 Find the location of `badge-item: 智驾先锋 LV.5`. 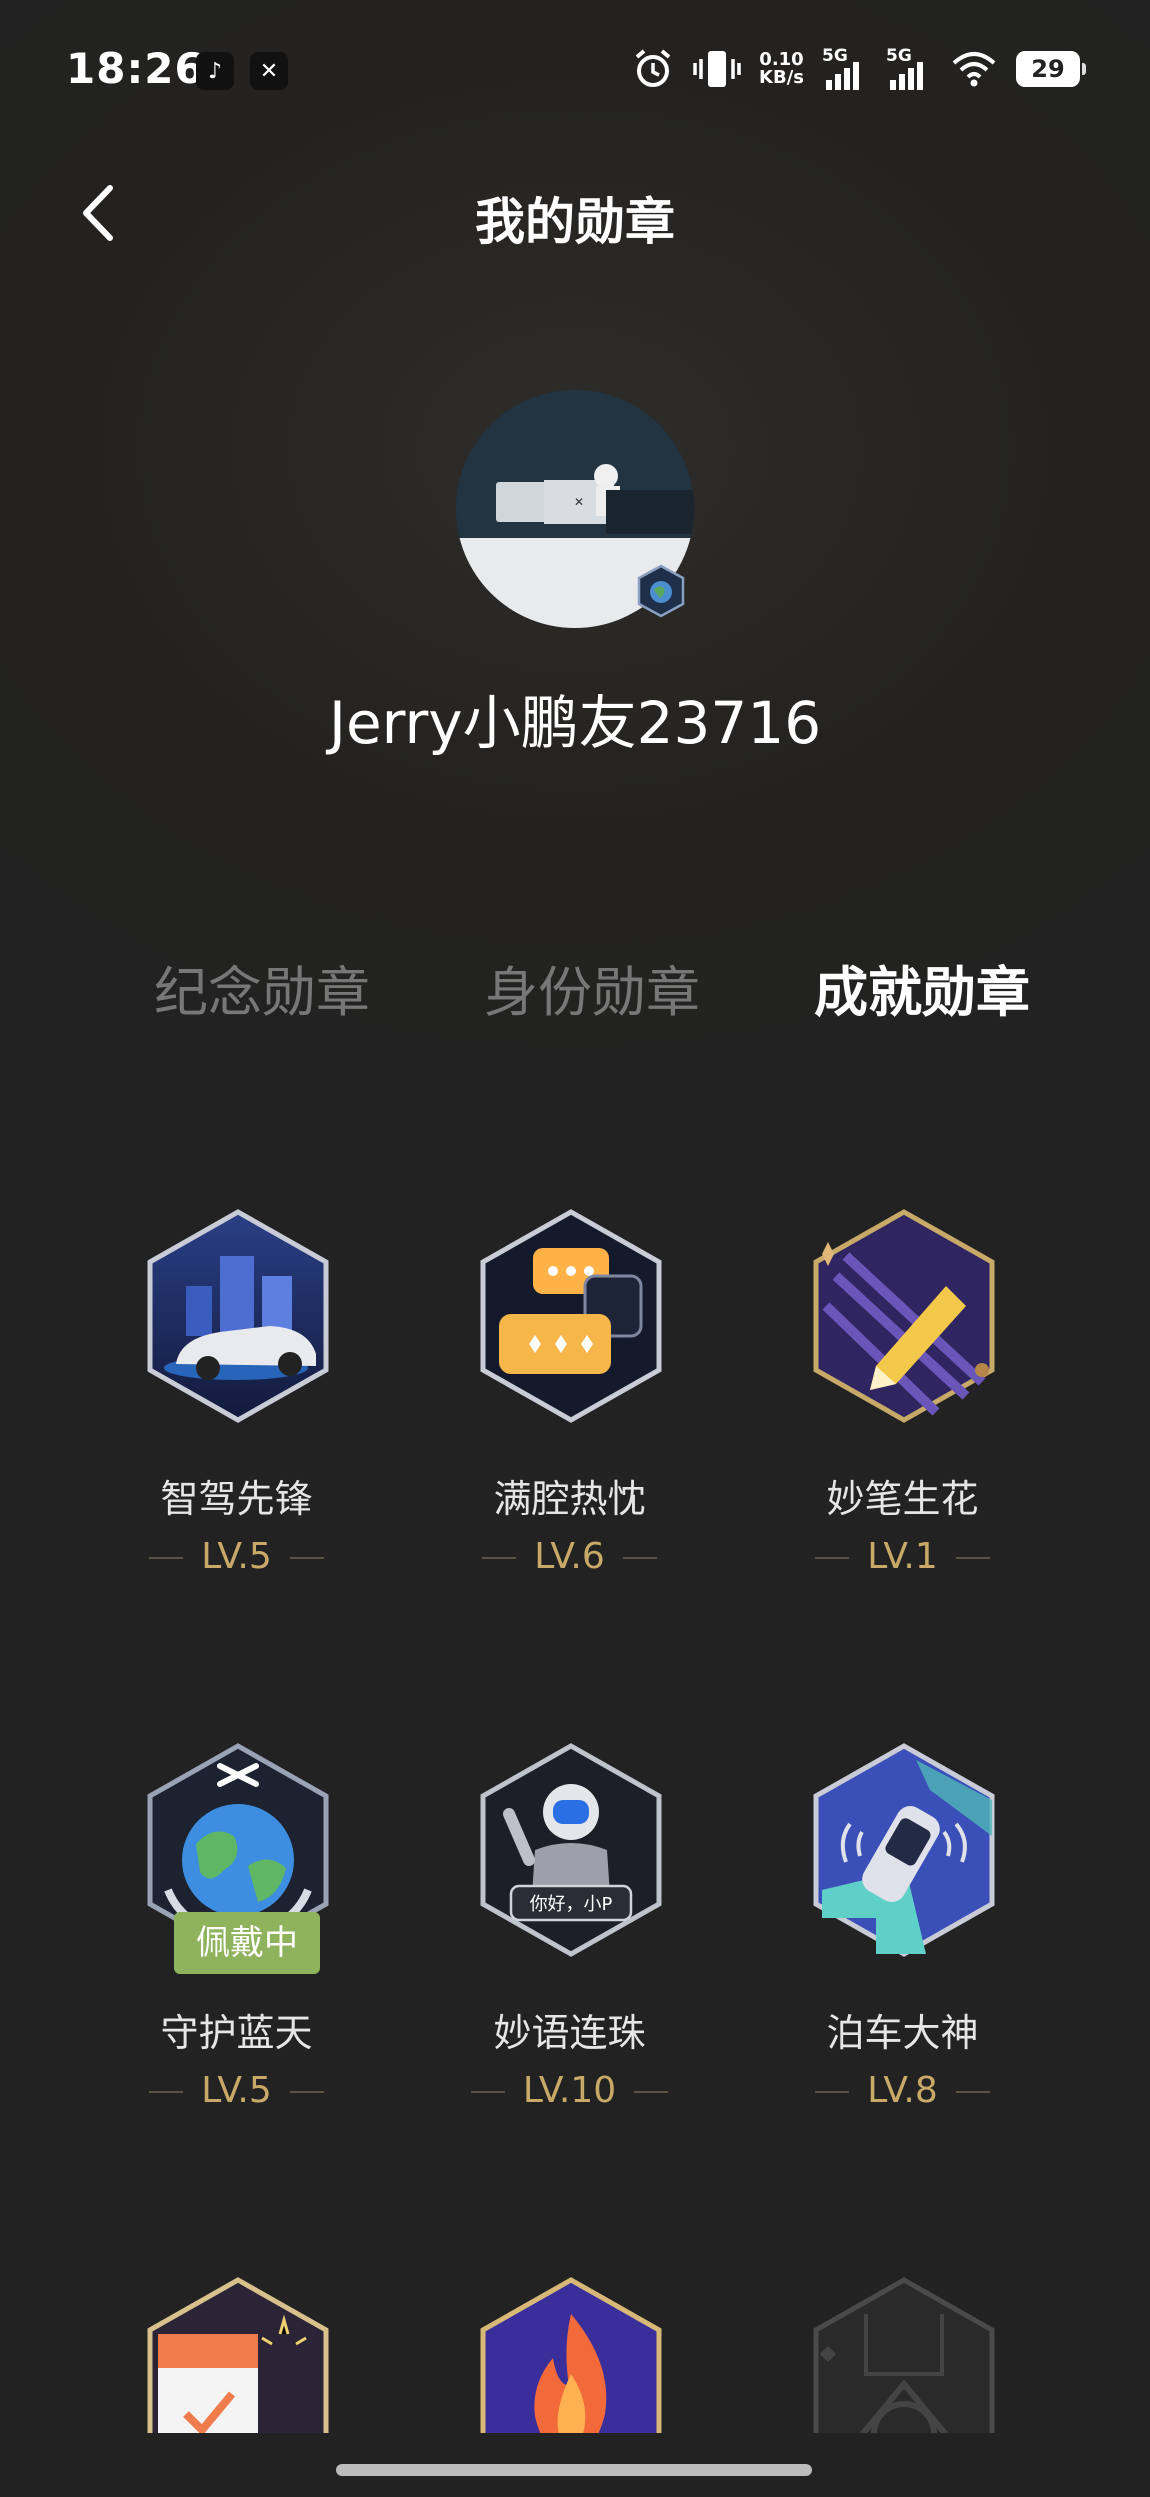

badge-item: 智驾先锋 LV.5 is located at coordinates (236, 1416).